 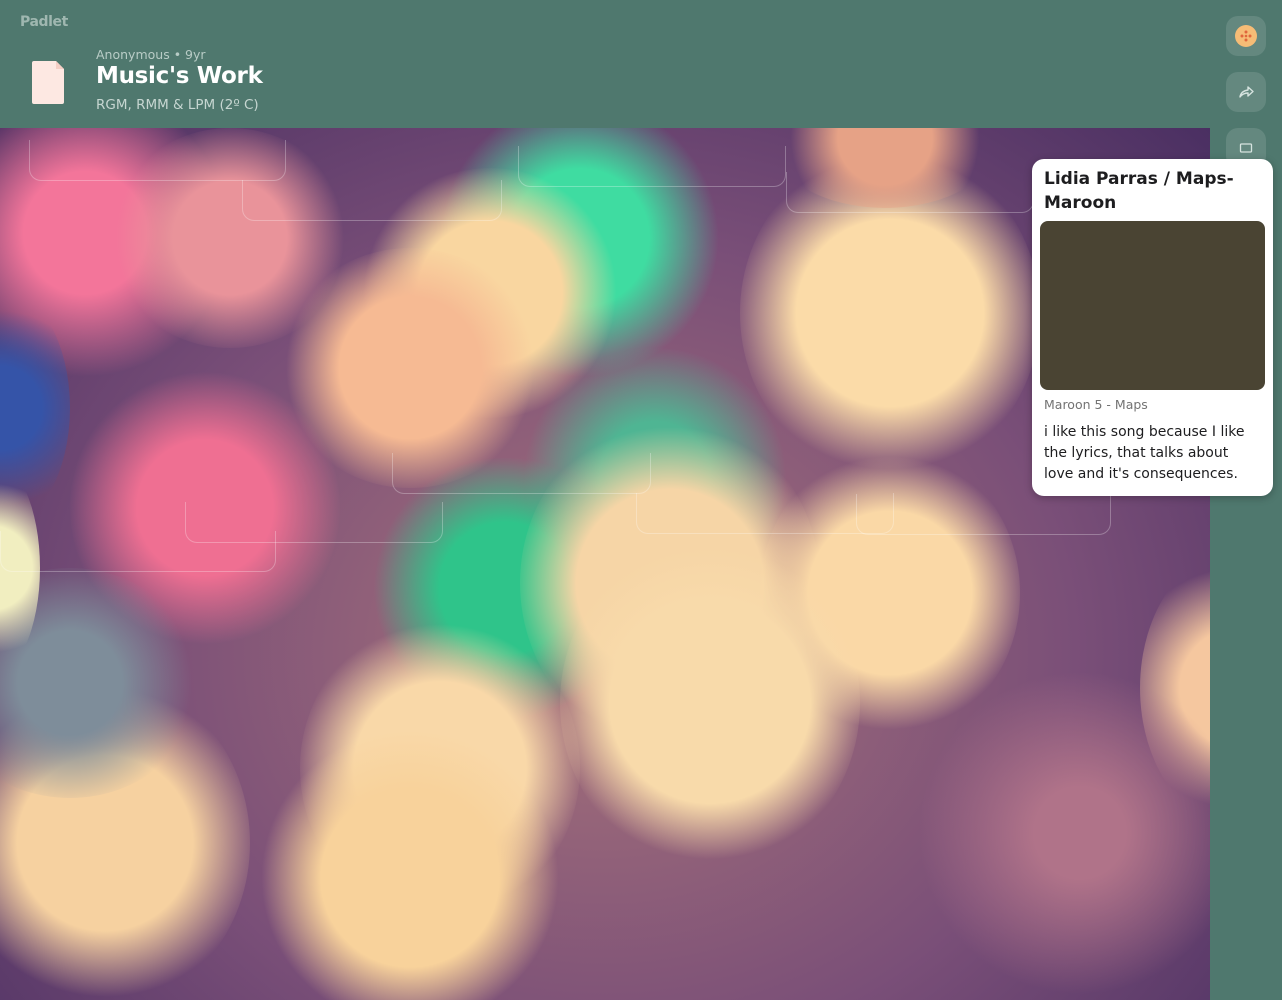 What do you see at coordinates (1096, 404) in the screenshot?
I see `attachment-caption: Maroon 5 - Maps` at bounding box center [1096, 404].